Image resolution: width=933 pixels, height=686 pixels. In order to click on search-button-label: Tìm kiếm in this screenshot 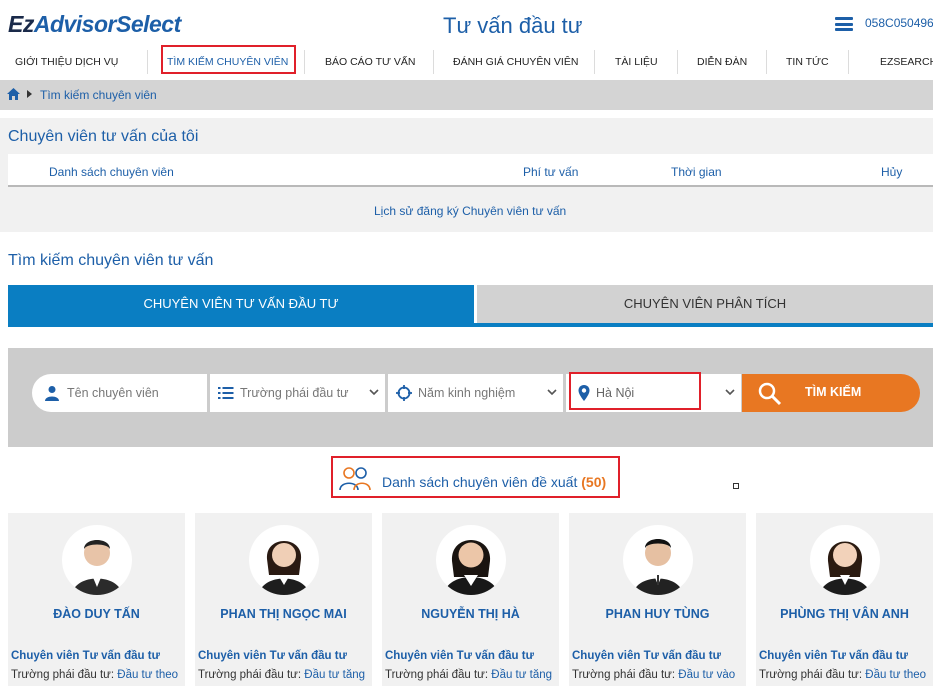, I will do `click(833, 392)`.